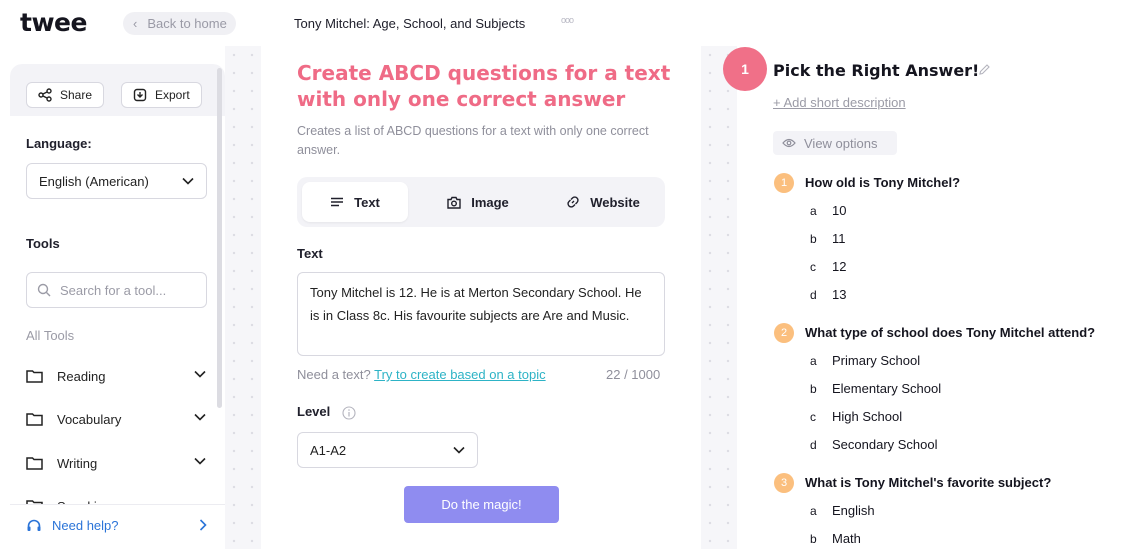 The image size is (1144, 549). I want to click on level-field-label: Level, so click(326, 412).